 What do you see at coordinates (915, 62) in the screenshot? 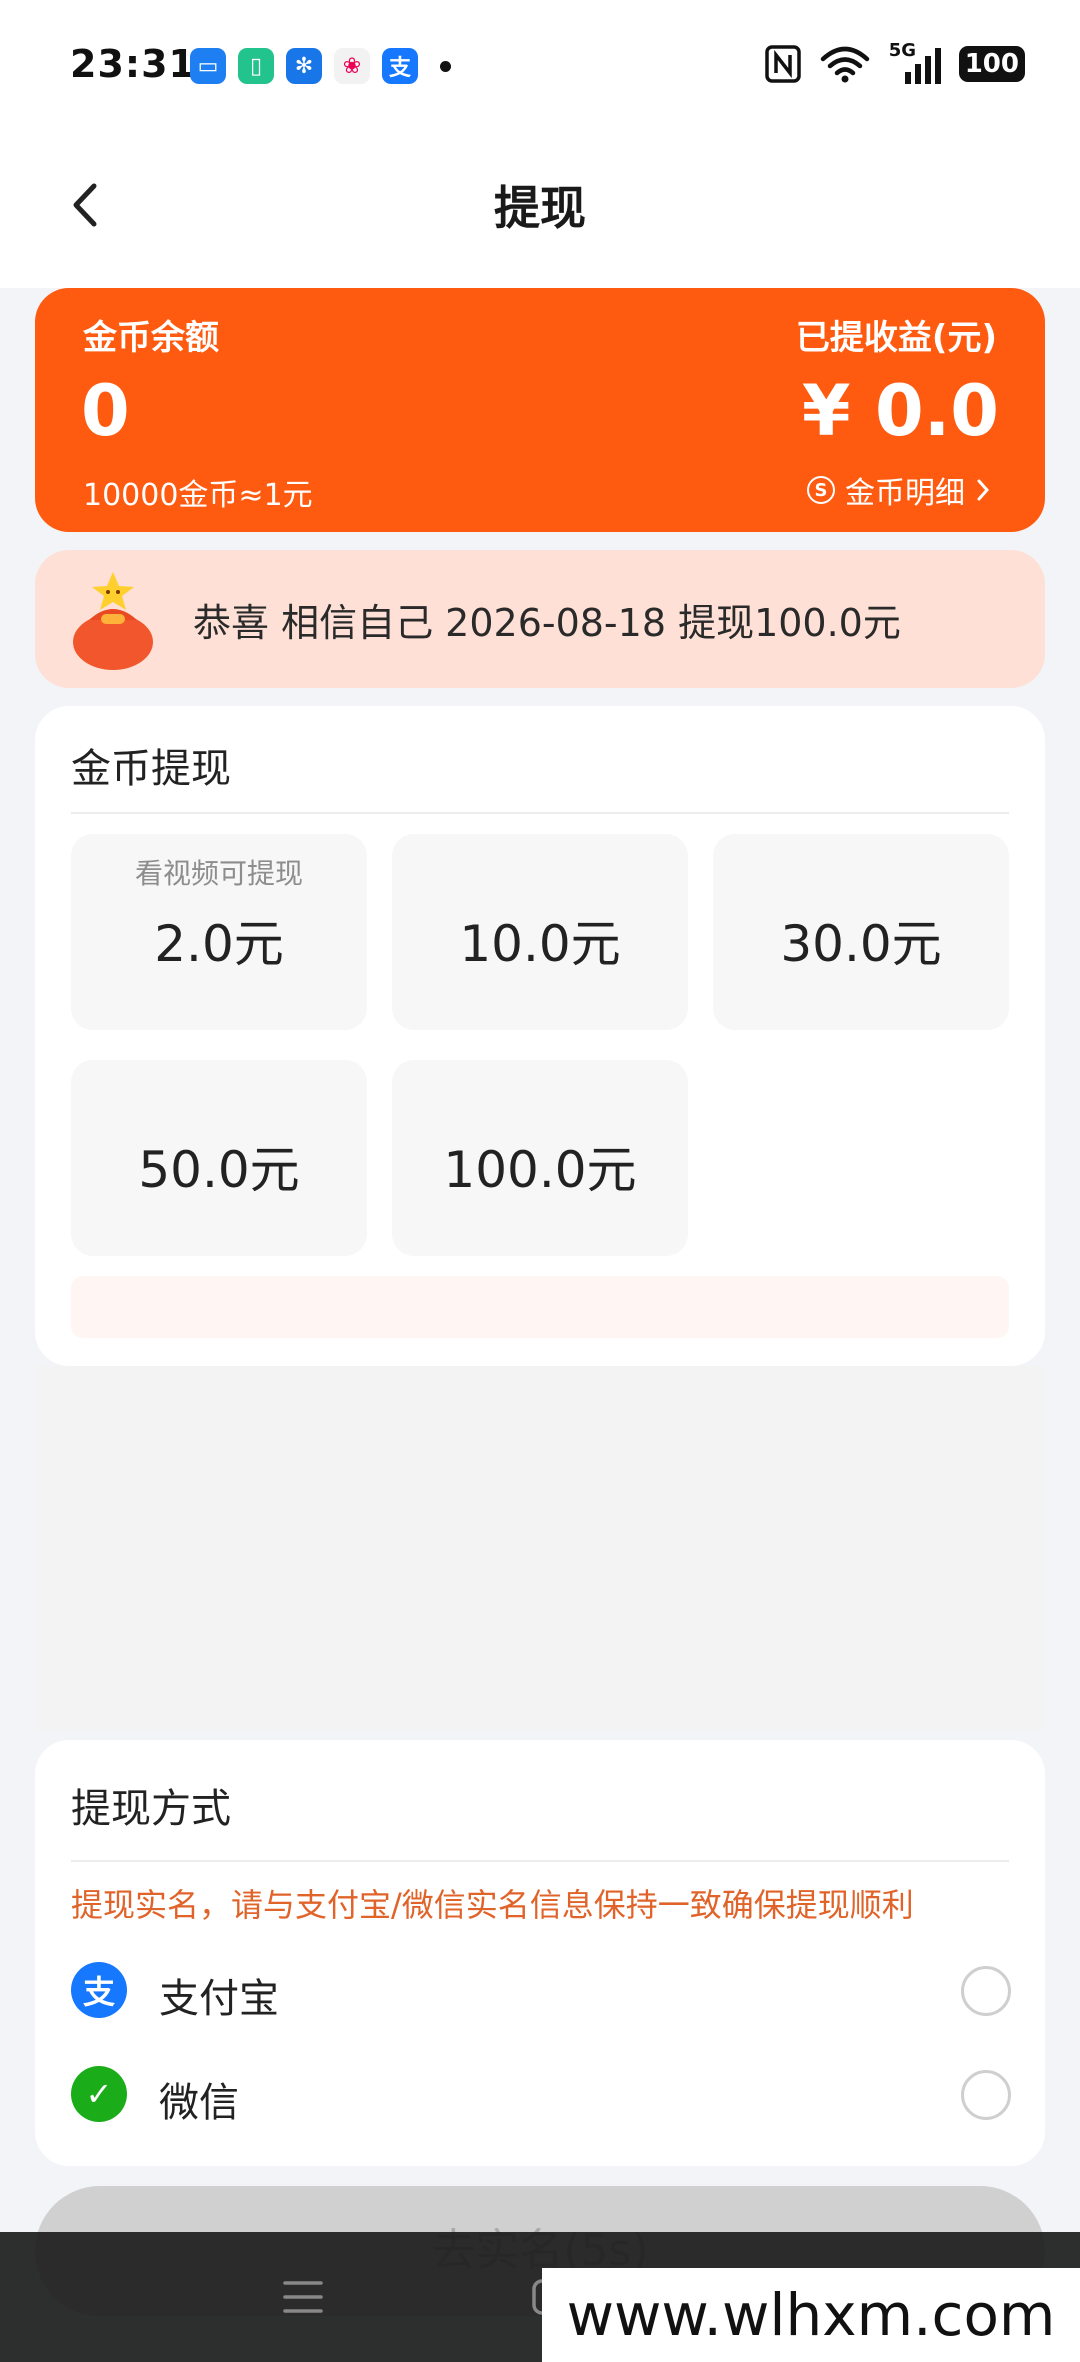
I see `signal-icon: 5G` at bounding box center [915, 62].